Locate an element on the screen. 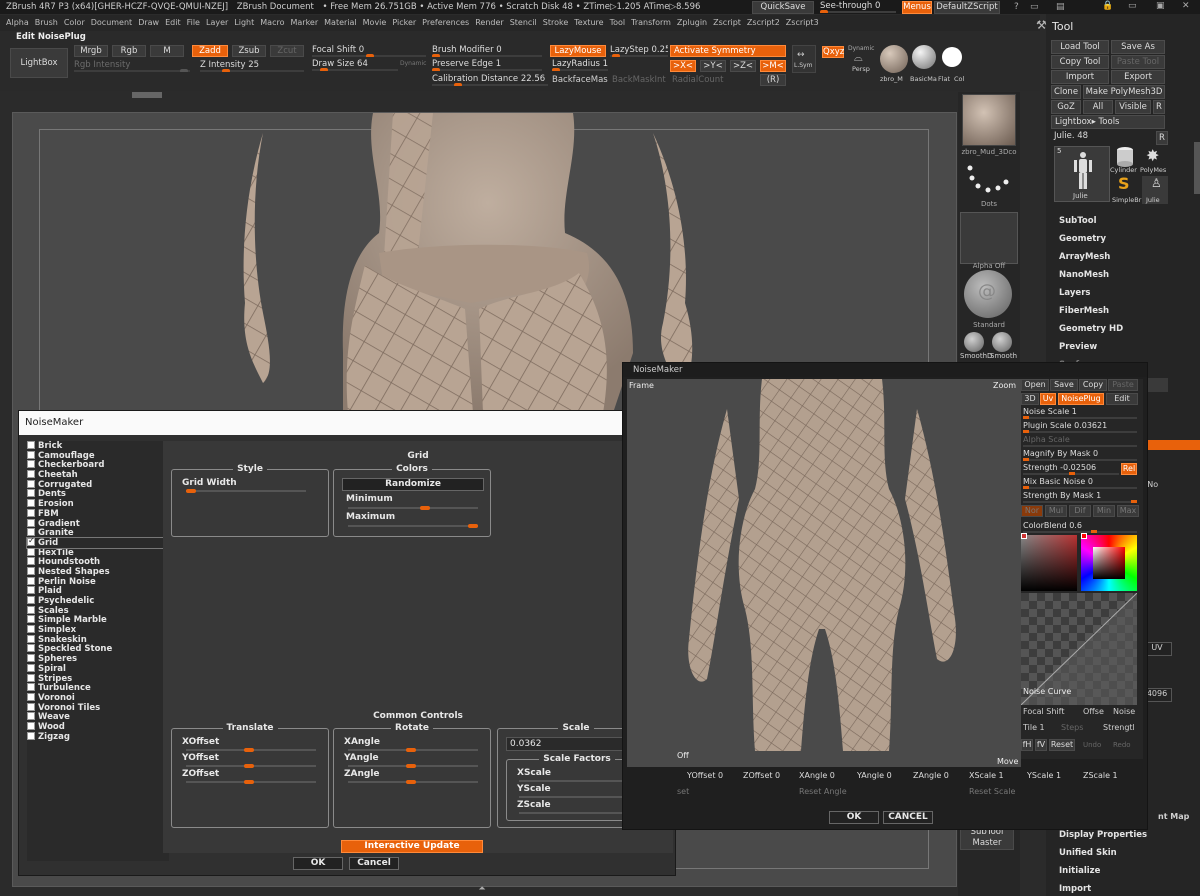  noise-type-item: Simplex is located at coordinates (98, 630).